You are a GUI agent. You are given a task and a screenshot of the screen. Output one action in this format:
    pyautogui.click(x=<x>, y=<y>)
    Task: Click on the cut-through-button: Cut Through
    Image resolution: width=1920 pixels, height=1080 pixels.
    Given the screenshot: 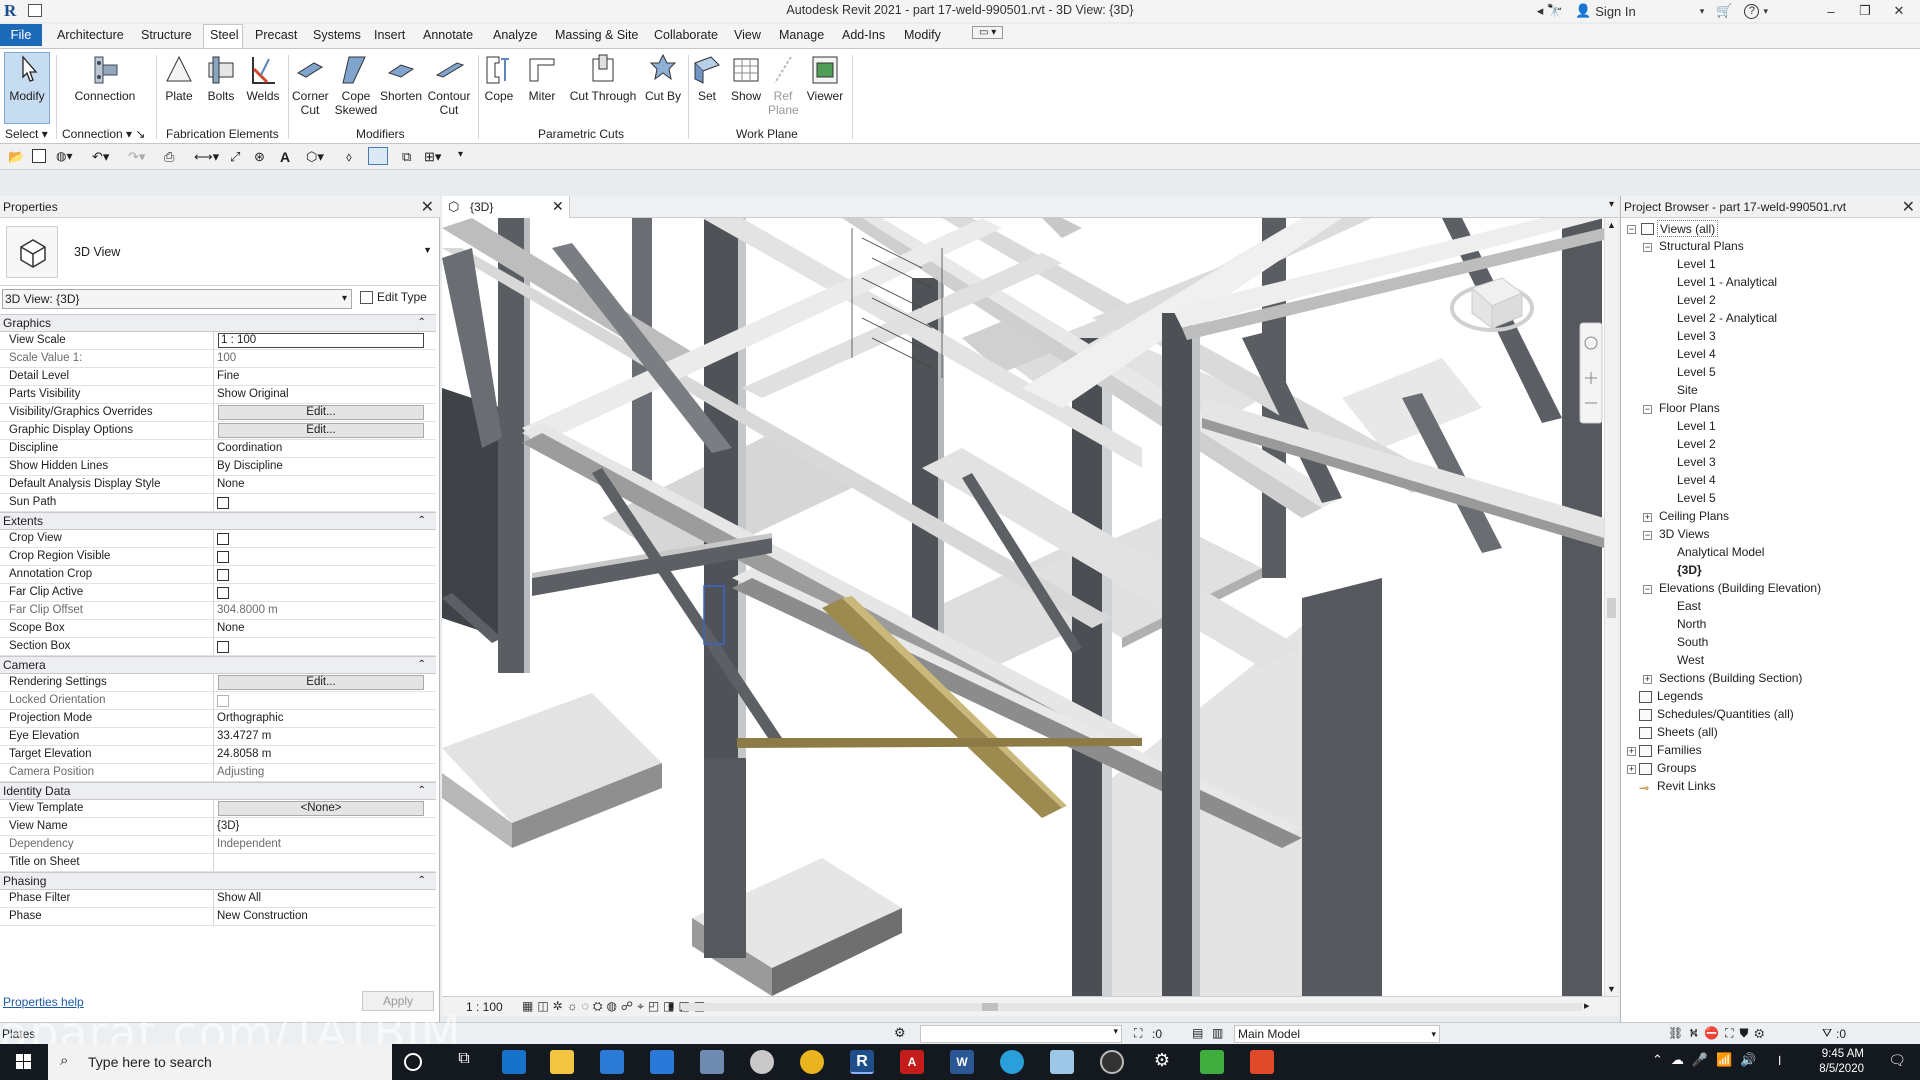 What is the action you would take?
    pyautogui.click(x=603, y=78)
    